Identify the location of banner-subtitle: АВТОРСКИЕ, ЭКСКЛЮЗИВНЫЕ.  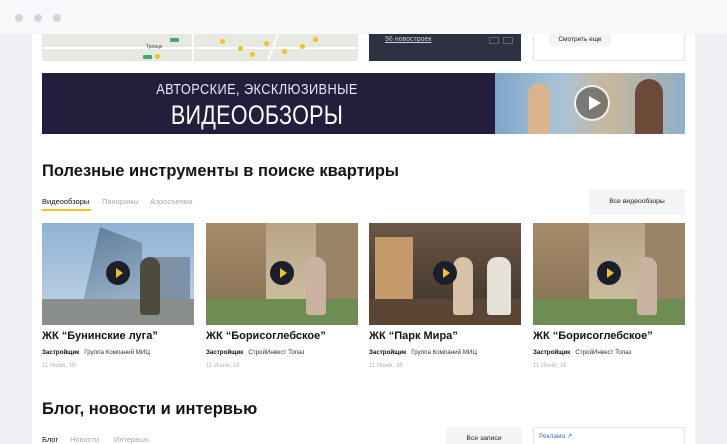
(257, 89).